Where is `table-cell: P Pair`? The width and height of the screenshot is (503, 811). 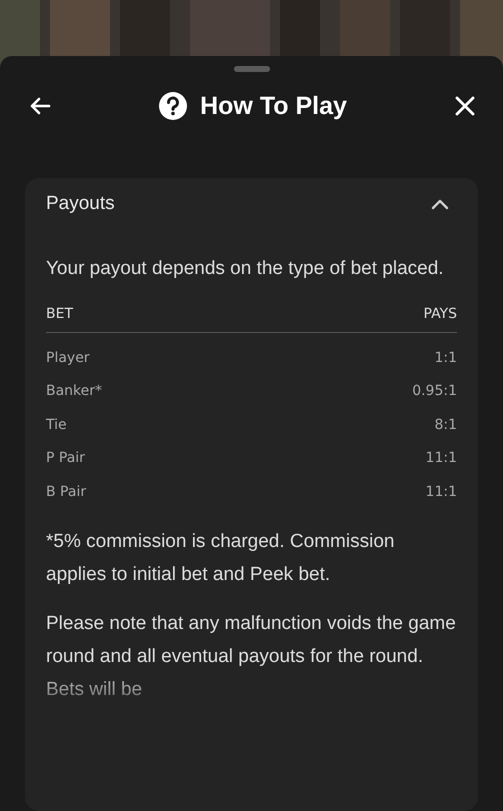
table-cell: P Pair is located at coordinates (65, 458).